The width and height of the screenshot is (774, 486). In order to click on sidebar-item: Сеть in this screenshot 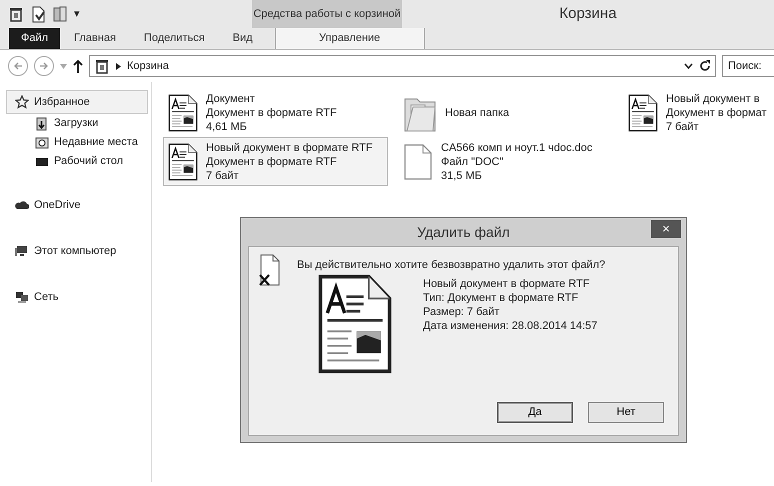, I will do `click(77, 297)`.